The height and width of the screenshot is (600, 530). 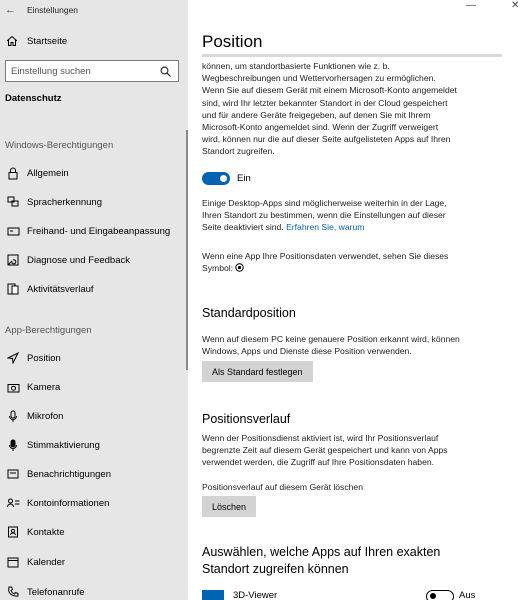 I want to click on sidebar-item-aktivitaetsverlauf: Aktivitätsverlauf, so click(x=93, y=289).